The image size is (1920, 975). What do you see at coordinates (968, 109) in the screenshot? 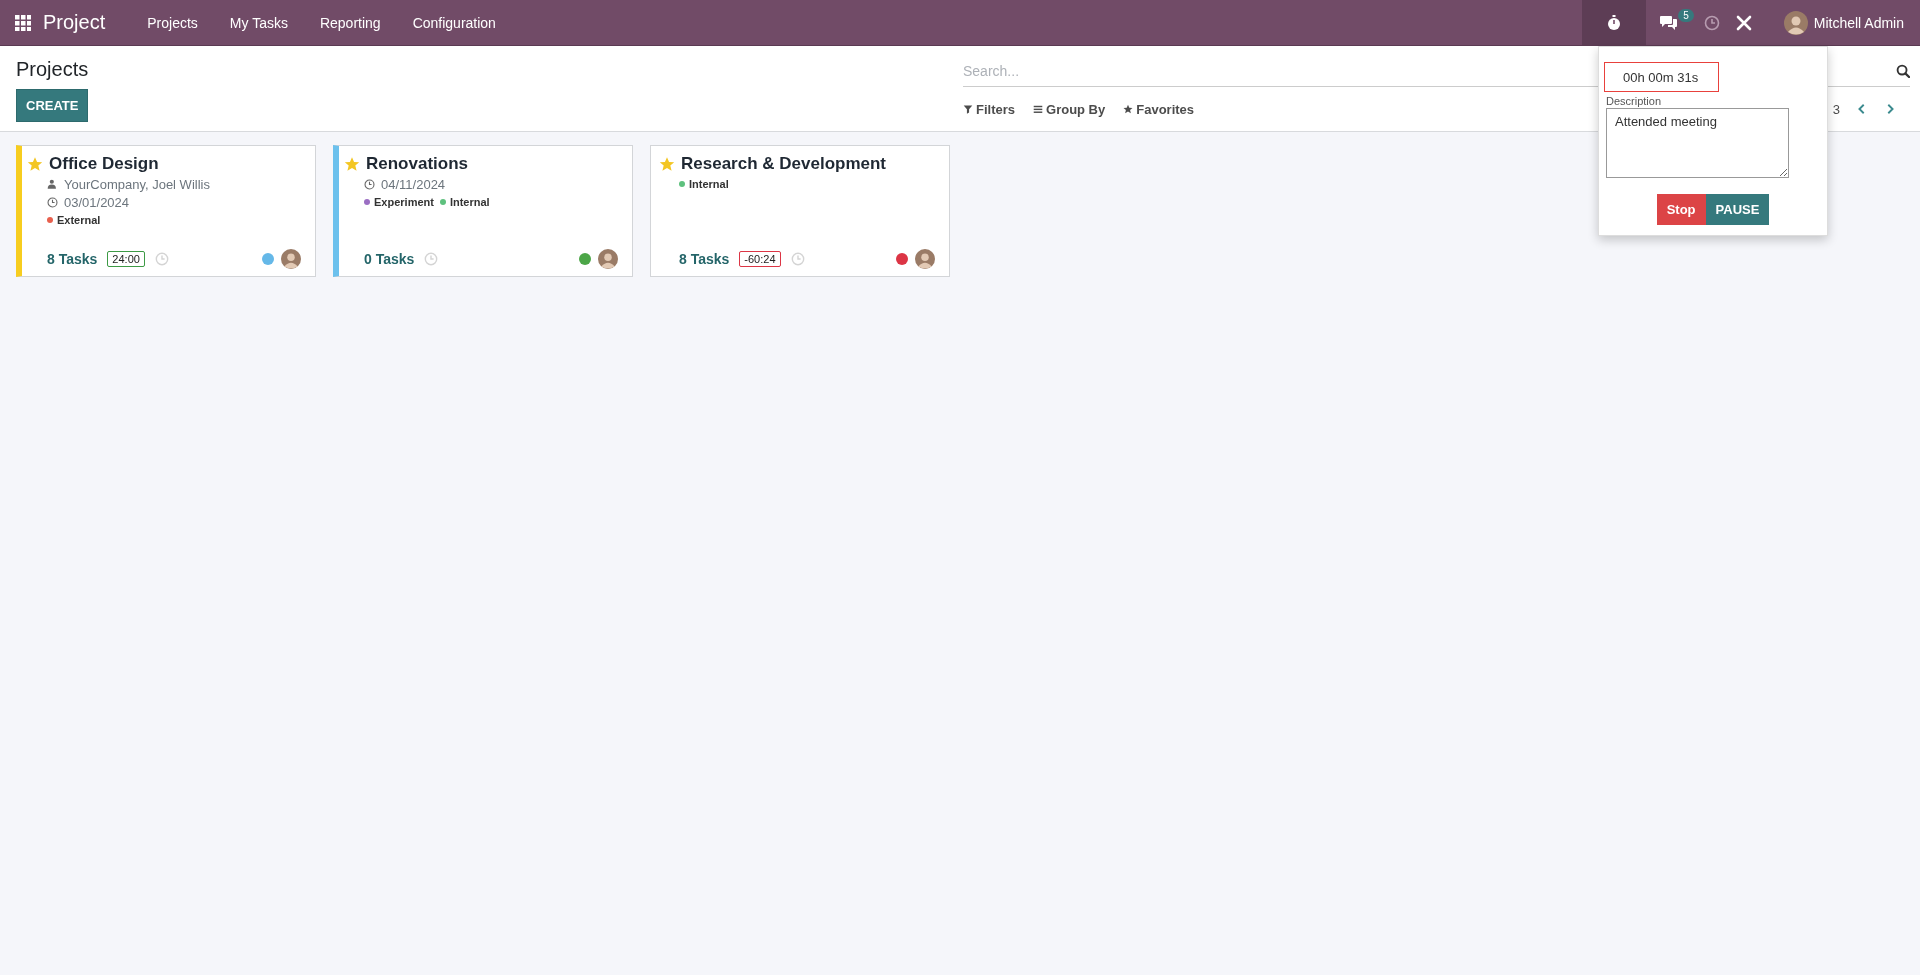
I see `funnel-icon` at bounding box center [968, 109].